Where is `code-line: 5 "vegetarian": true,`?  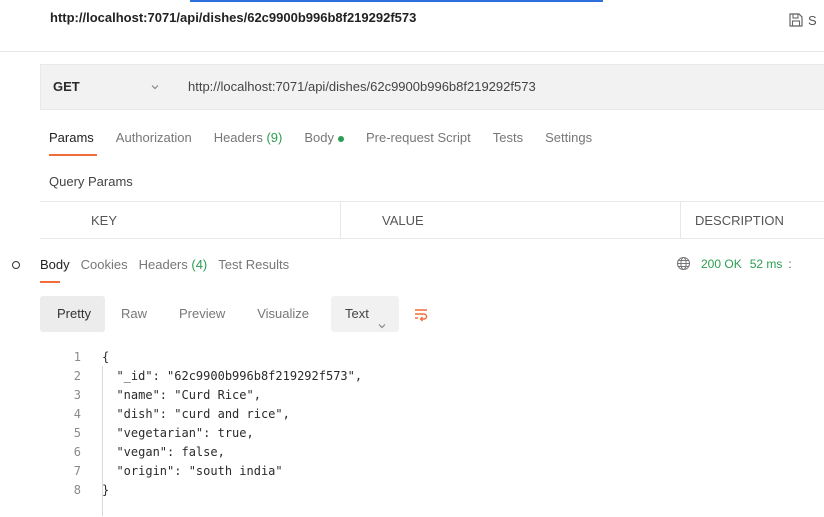 code-line: 5 "vegetarian": true, is located at coordinates (208, 433).